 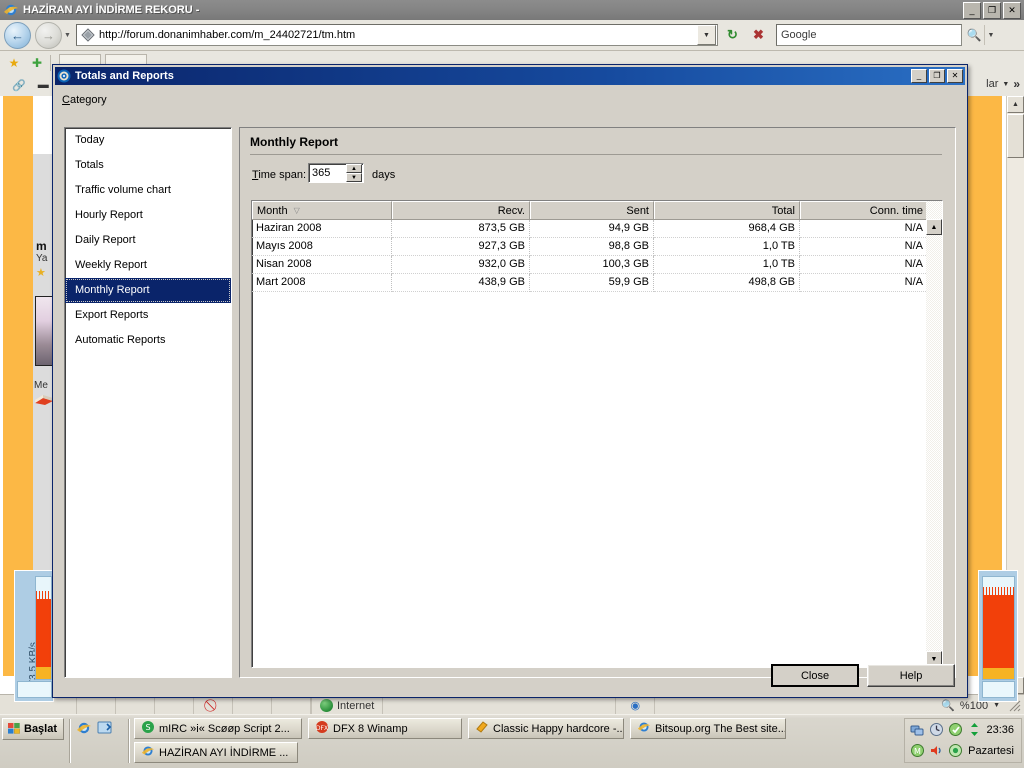 What do you see at coordinates (354, 168) in the screenshot?
I see `spinner-up-icon: ▲` at bounding box center [354, 168].